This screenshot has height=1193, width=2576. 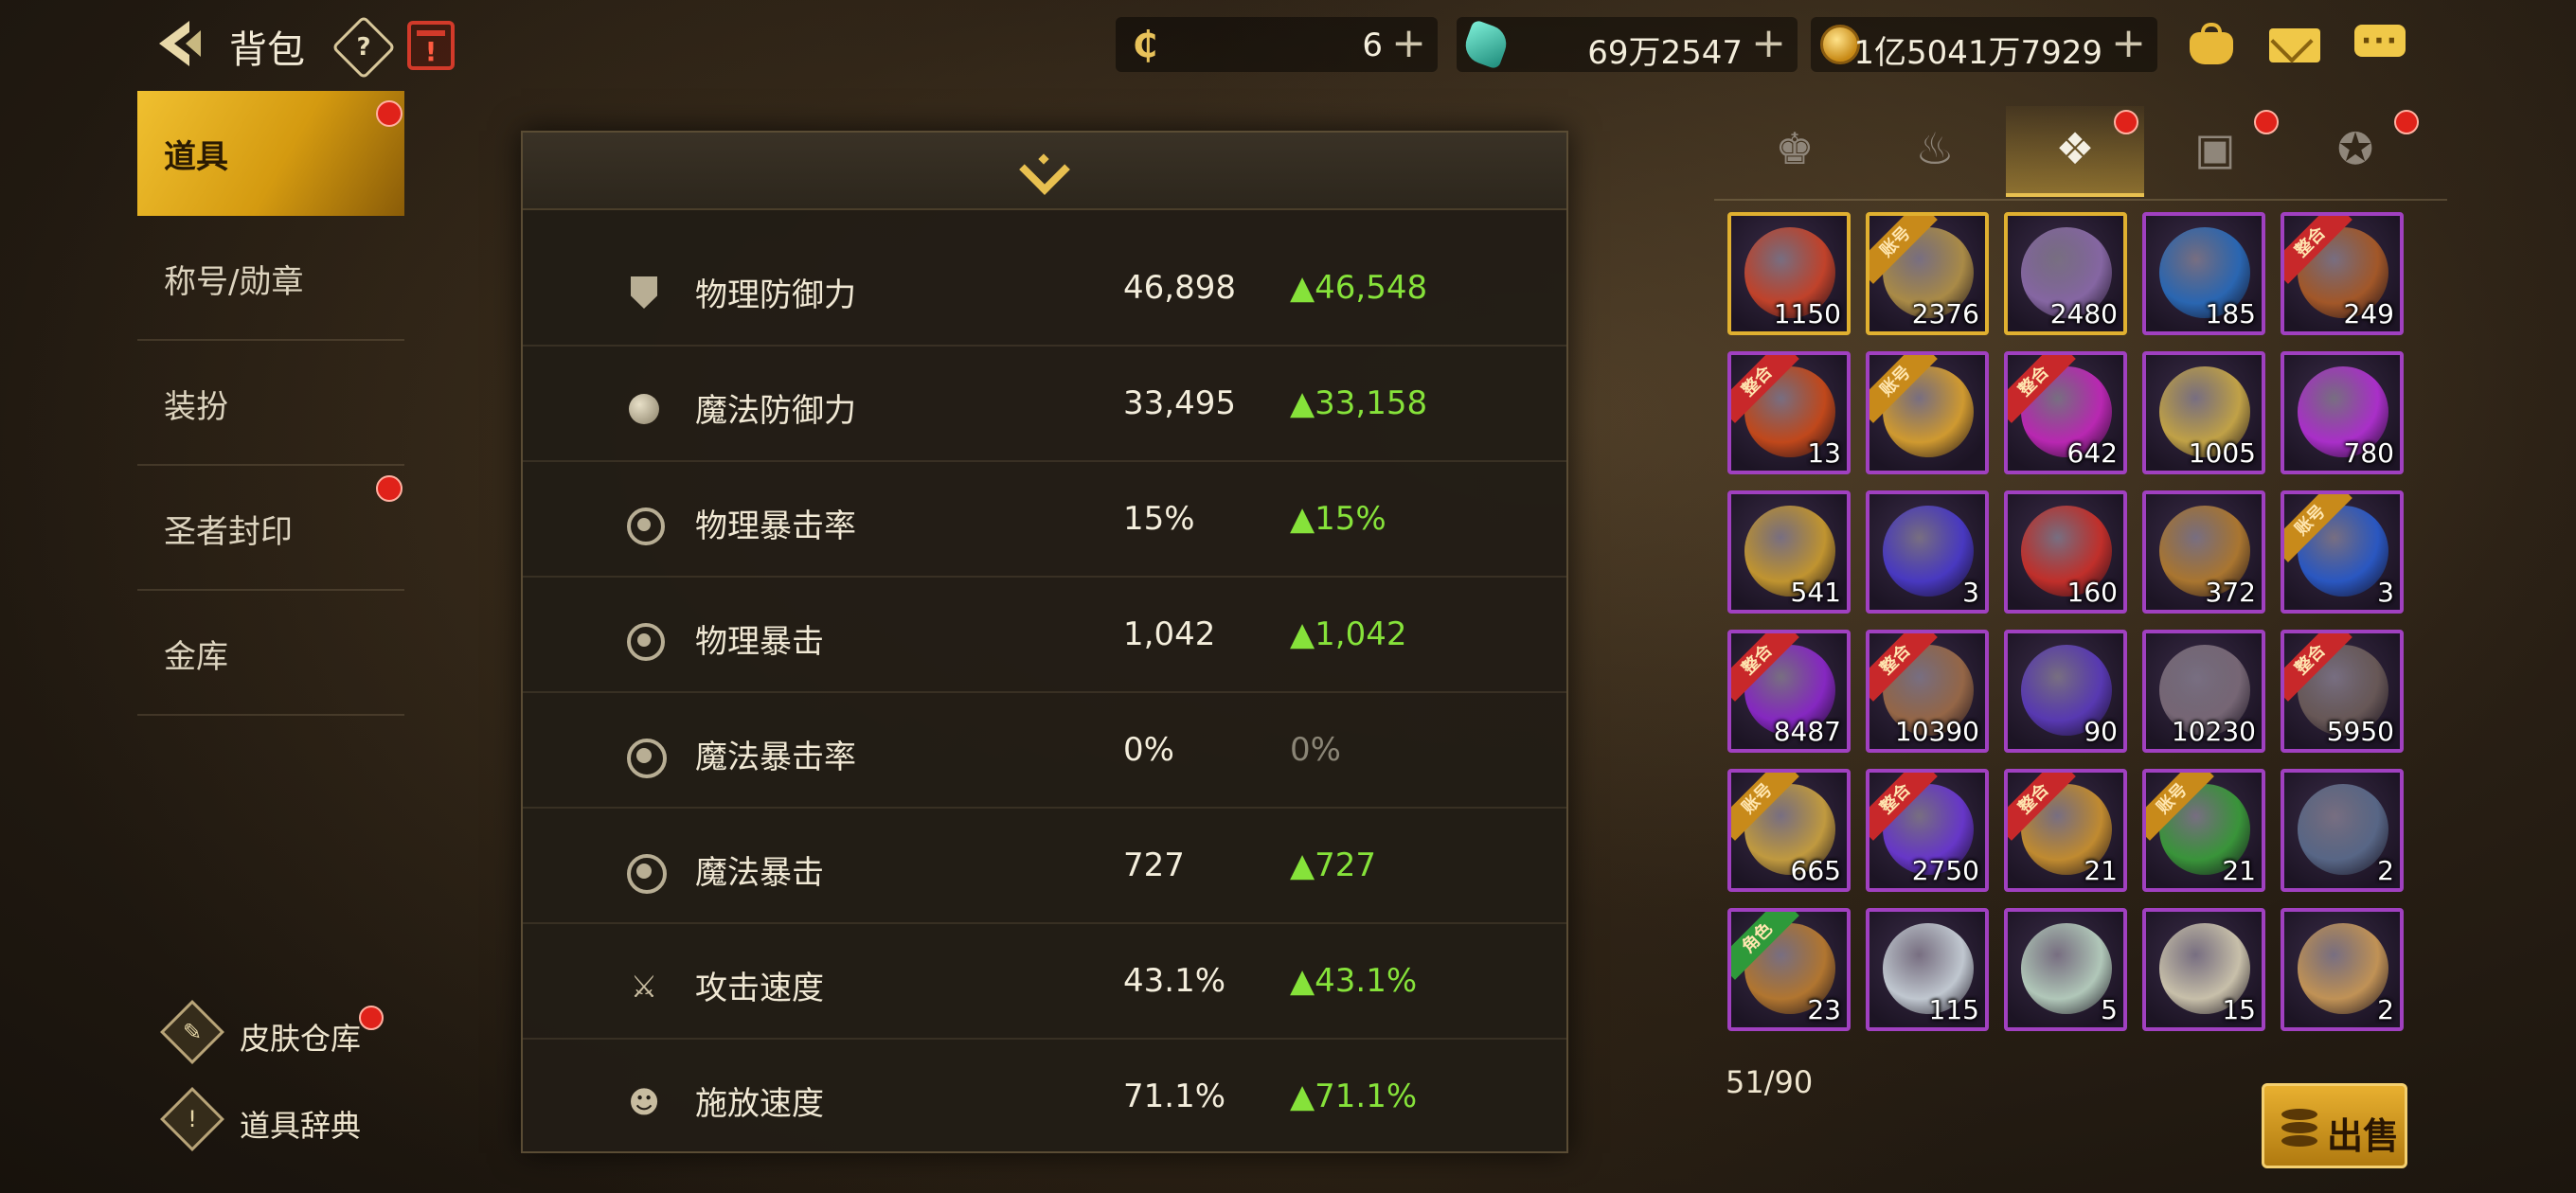 What do you see at coordinates (1927, 969) in the screenshot?
I see `inventory-slot: 115` at bounding box center [1927, 969].